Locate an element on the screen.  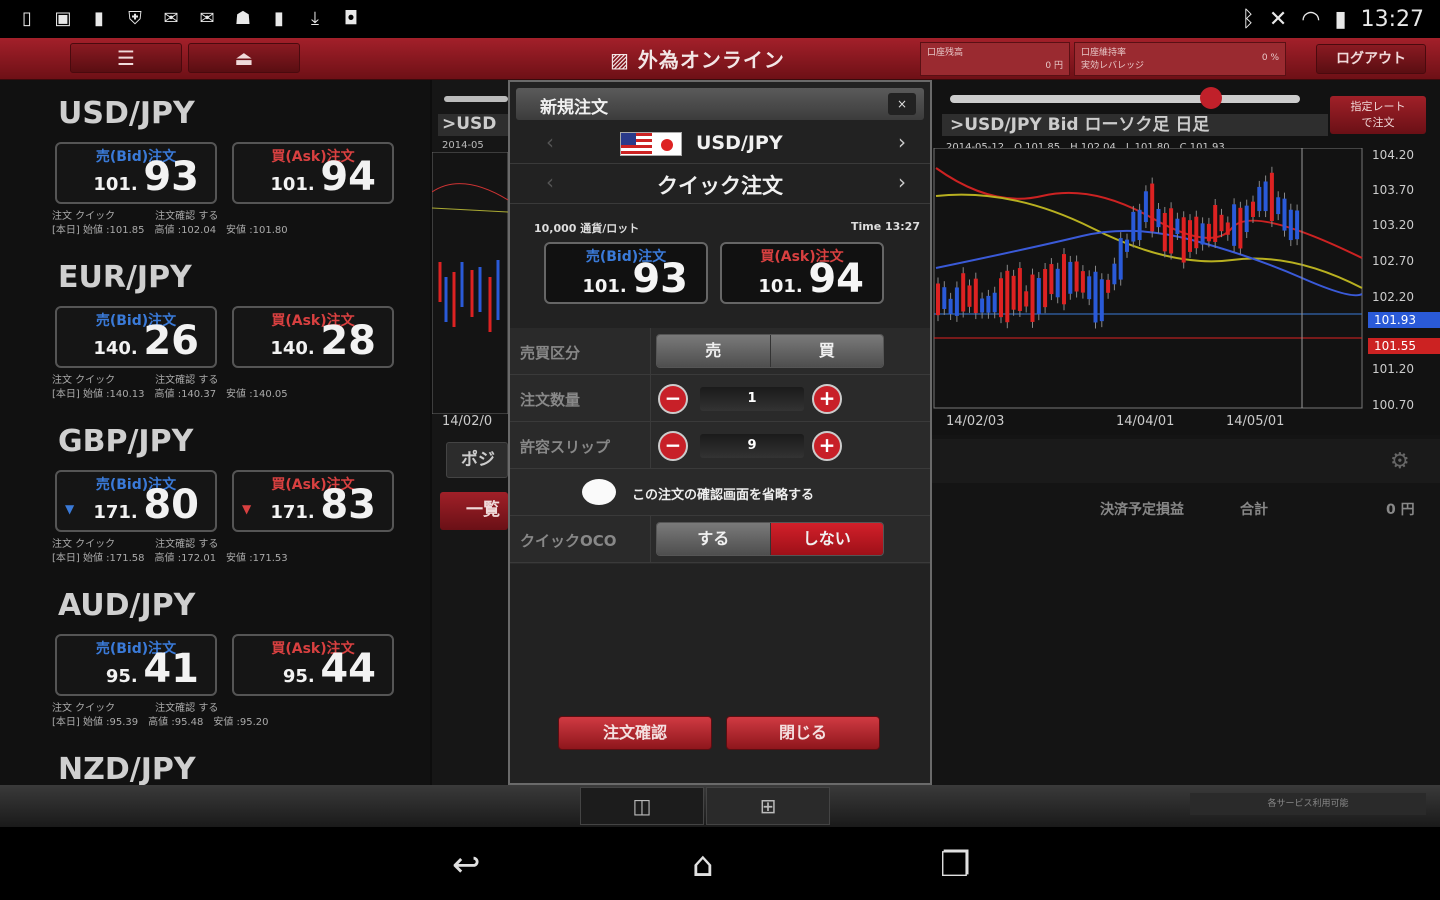
pair-selector: ‹ USD/JPY › is located at coordinates (720, 144).